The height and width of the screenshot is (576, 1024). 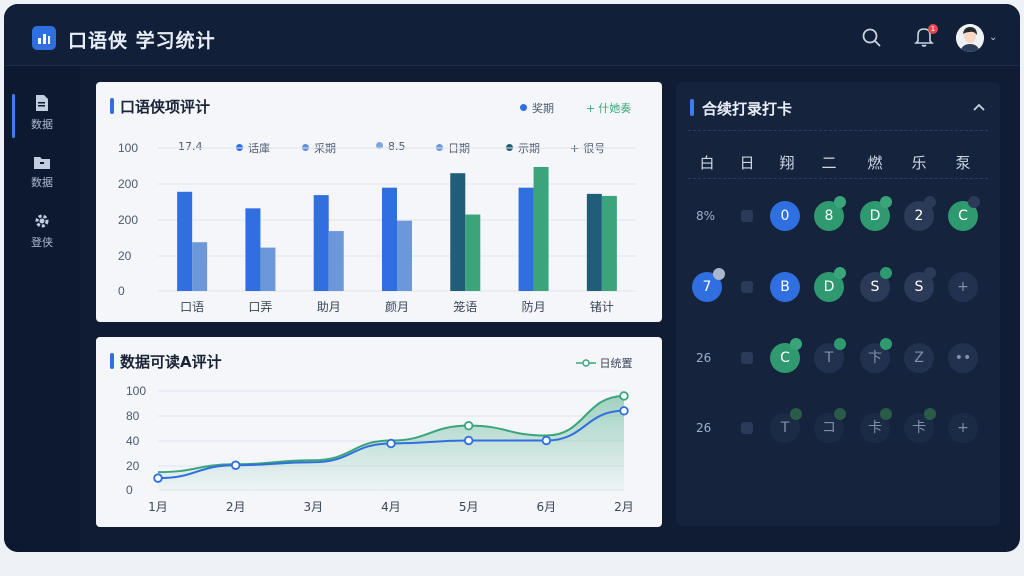 I want to click on avatar, so click(x=970, y=38).